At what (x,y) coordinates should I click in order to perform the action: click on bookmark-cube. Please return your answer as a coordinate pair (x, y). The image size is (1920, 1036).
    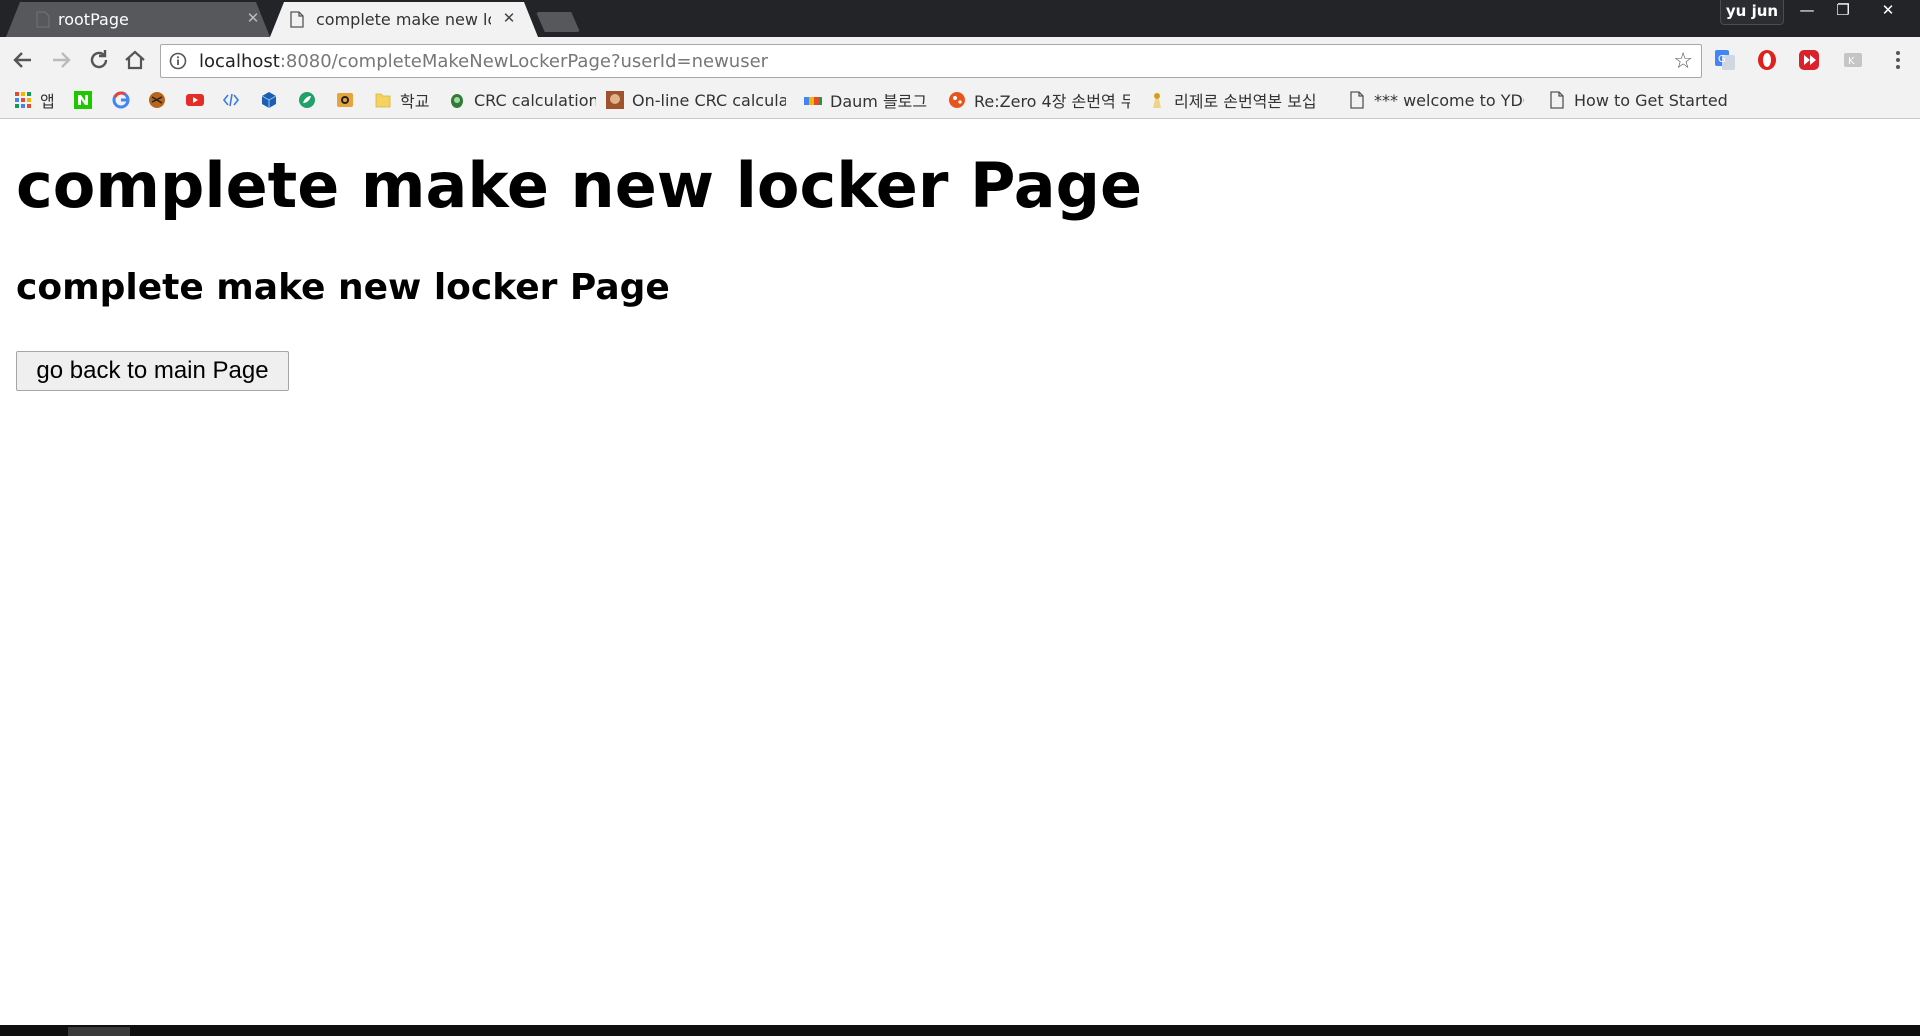
    Looking at the image, I should click on (273, 100).